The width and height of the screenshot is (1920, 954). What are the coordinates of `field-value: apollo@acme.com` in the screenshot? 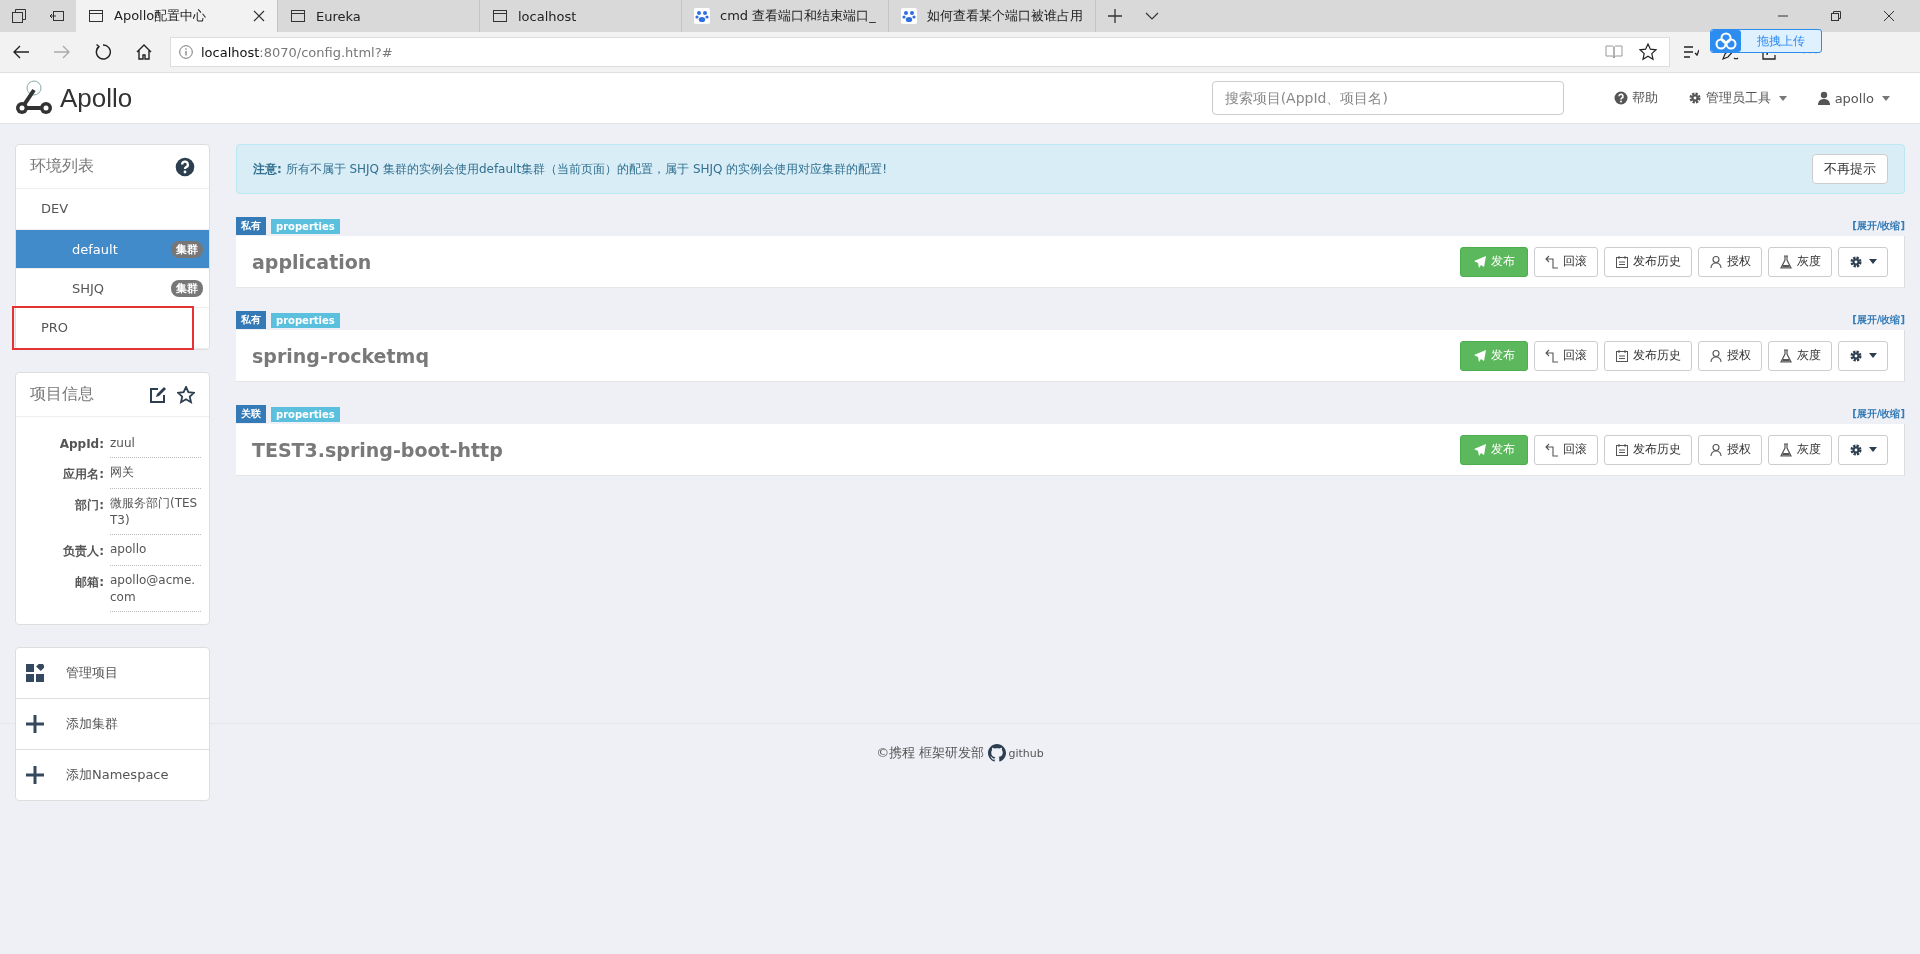 It's located at (155, 589).